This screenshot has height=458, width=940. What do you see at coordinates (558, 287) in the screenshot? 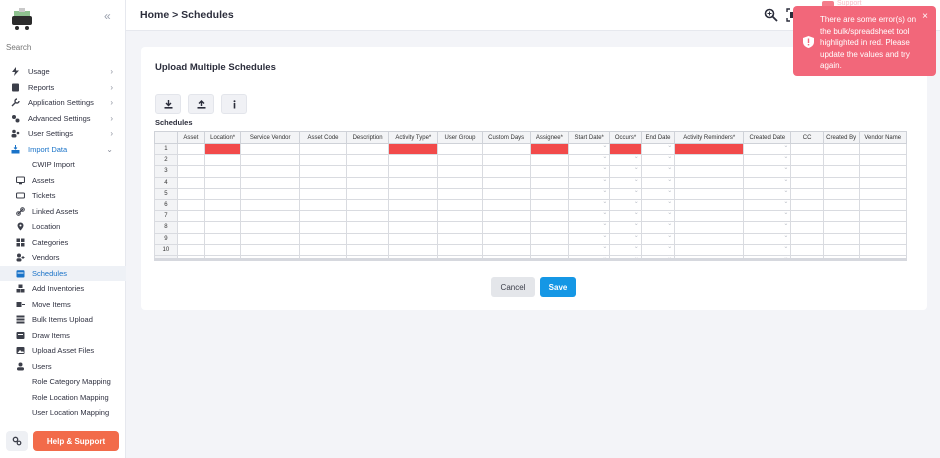
I see `save-button: Save` at bounding box center [558, 287].